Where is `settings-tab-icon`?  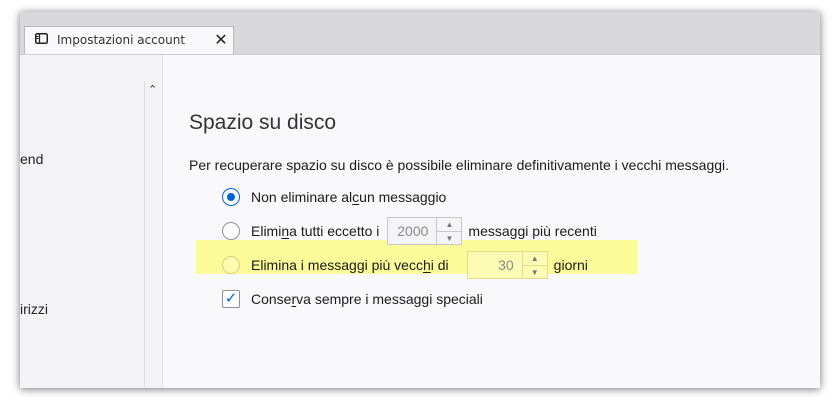
settings-tab-icon is located at coordinates (41, 38).